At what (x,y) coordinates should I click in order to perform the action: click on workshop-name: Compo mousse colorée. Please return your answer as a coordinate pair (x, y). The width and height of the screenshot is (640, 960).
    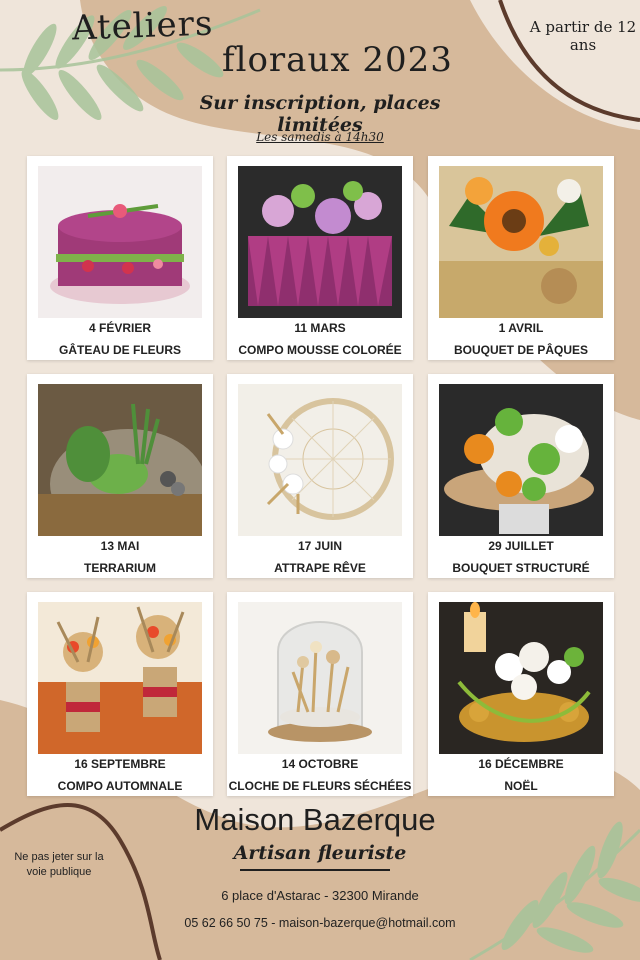
    Looking at the image, I should click on (320, 350).